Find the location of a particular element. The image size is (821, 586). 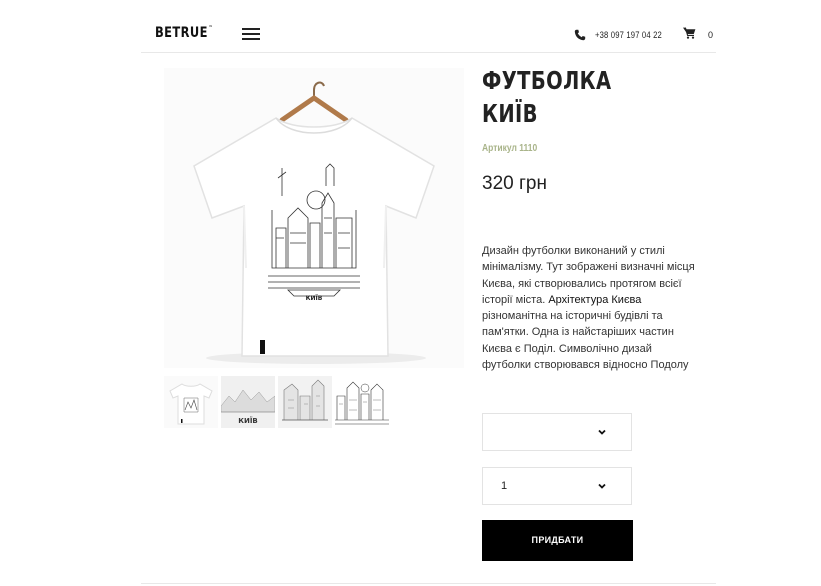

phone-icon is located at coordinates (580, 35).